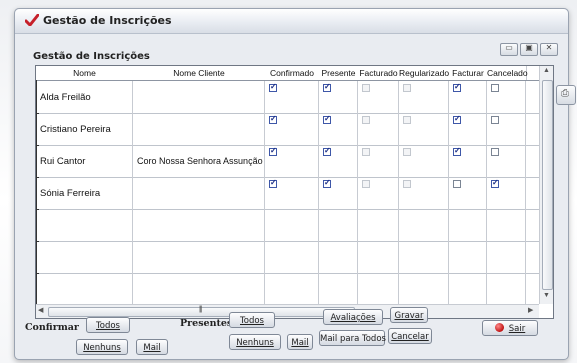  Describe the element at coordinates (108, 325) in the screenshot. I see `confirmar-todos-button: Todos` at that location.